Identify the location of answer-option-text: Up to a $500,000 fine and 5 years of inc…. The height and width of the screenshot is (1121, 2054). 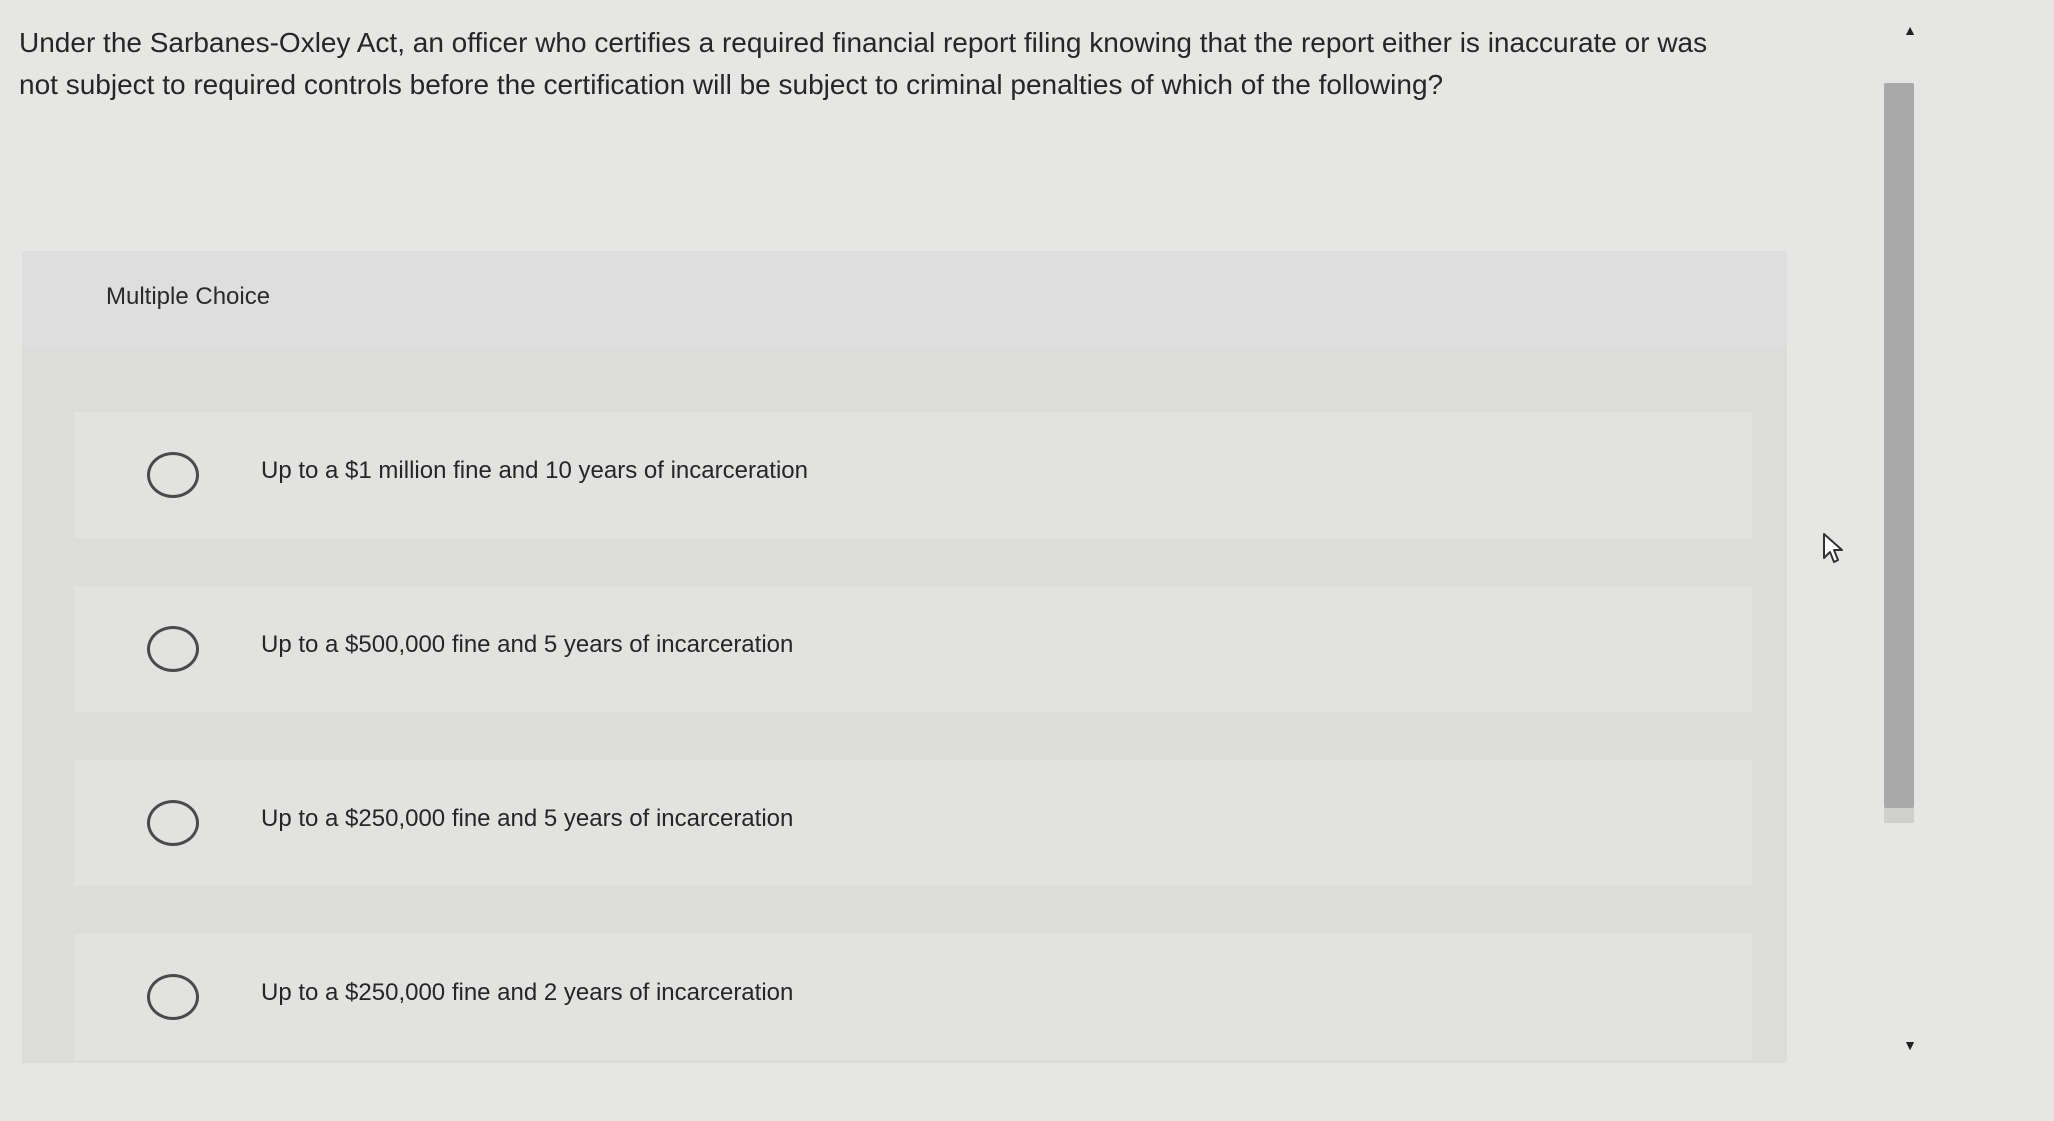
(527, 644).